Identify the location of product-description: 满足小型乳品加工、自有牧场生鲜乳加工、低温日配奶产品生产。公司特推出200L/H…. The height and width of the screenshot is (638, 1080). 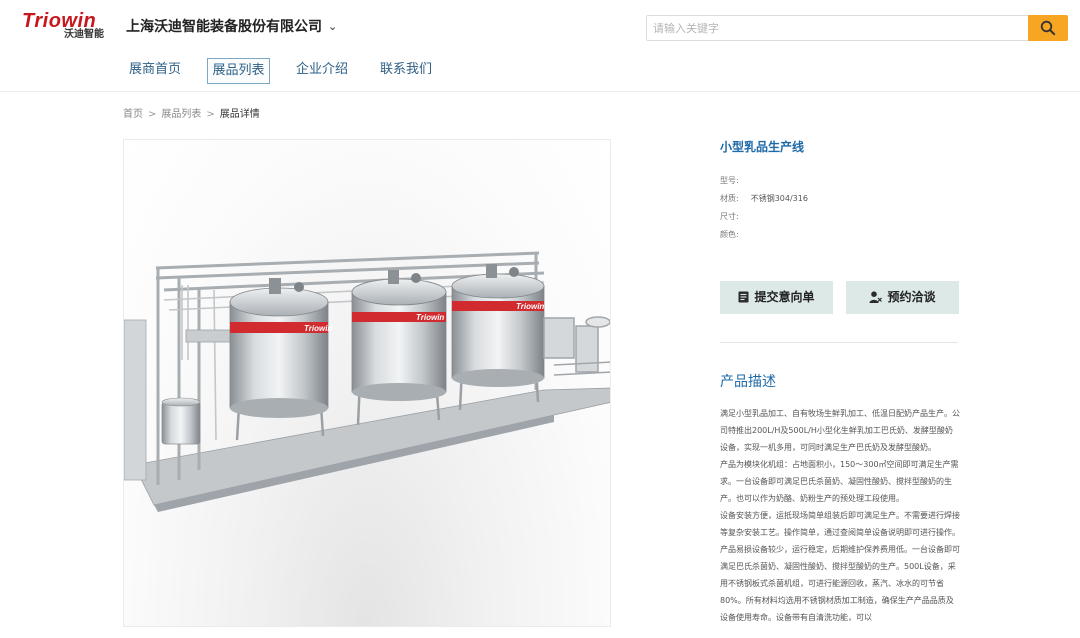
(840, 515).